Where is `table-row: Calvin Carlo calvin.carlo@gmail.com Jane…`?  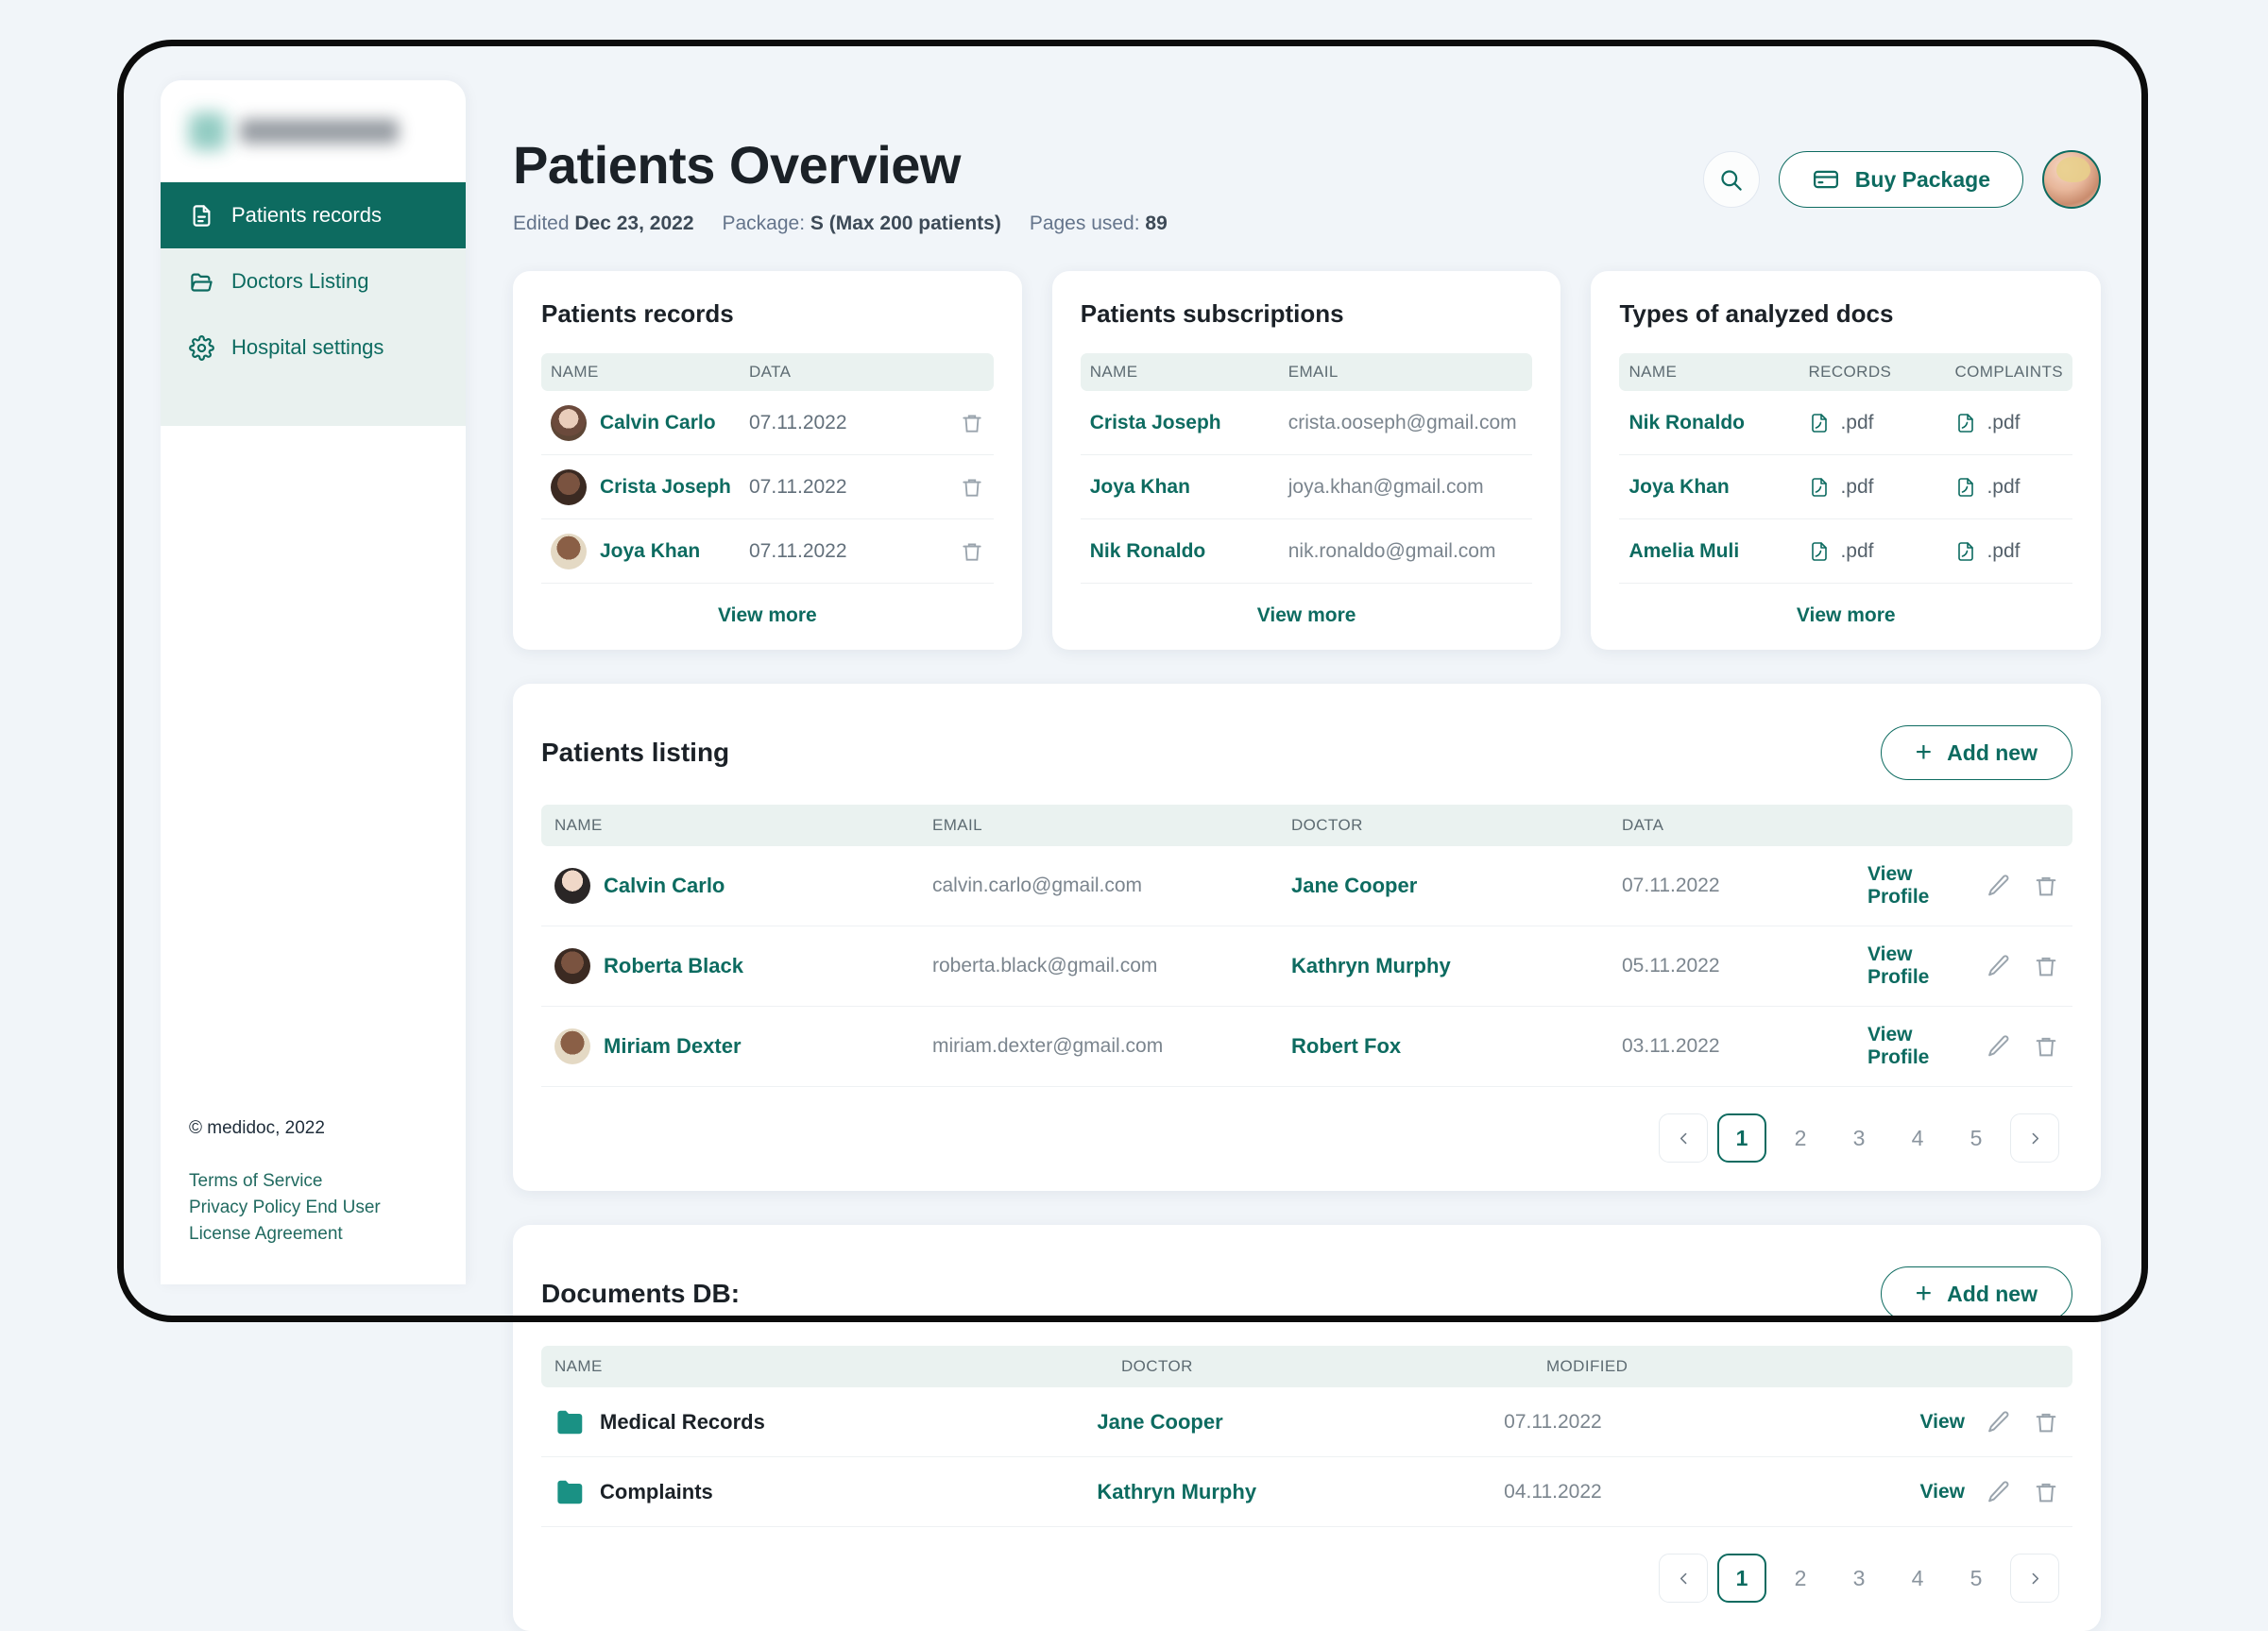
table-row: Calvin Carlo calvin.carlo@gmail.com Jane… is located at coordinates (1307, 886).